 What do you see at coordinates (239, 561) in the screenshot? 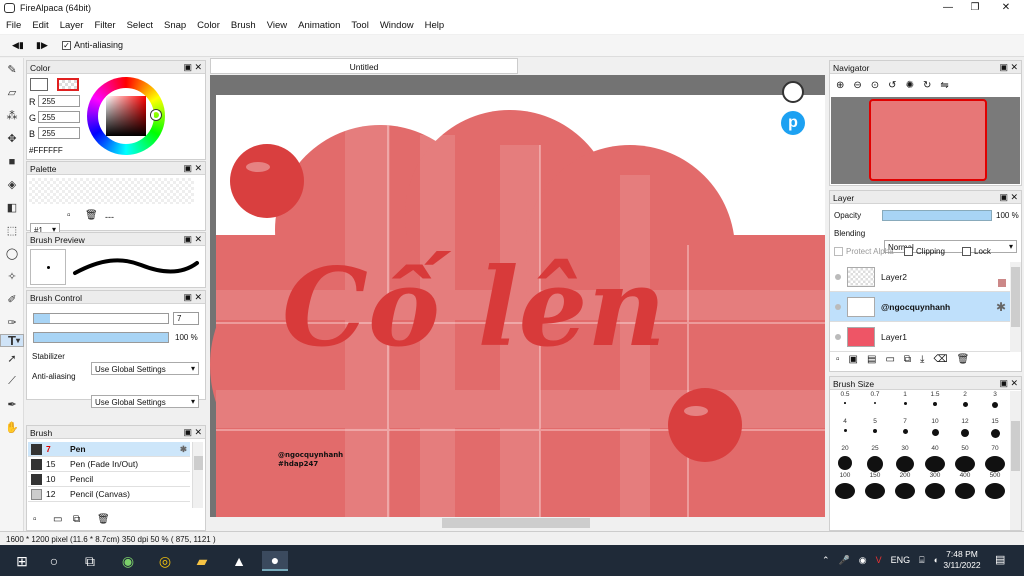
I see `photos-icon: ▲` at bounding box center [239, 561].